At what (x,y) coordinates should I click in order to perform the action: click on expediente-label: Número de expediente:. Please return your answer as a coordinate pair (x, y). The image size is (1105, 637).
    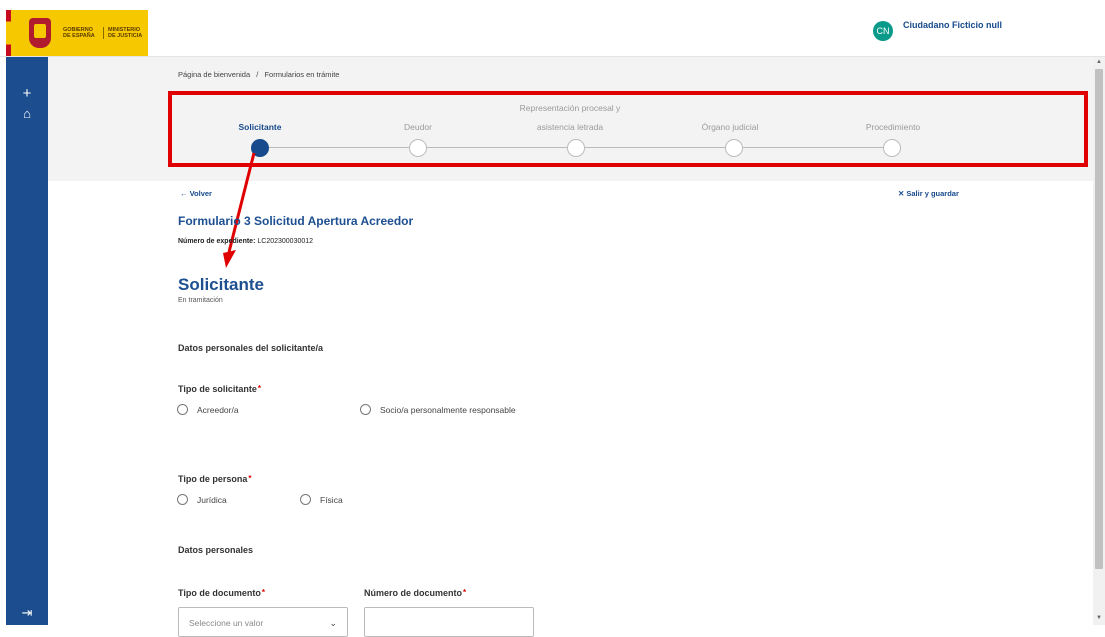
    Looking at the image, I should click on (217, 241).